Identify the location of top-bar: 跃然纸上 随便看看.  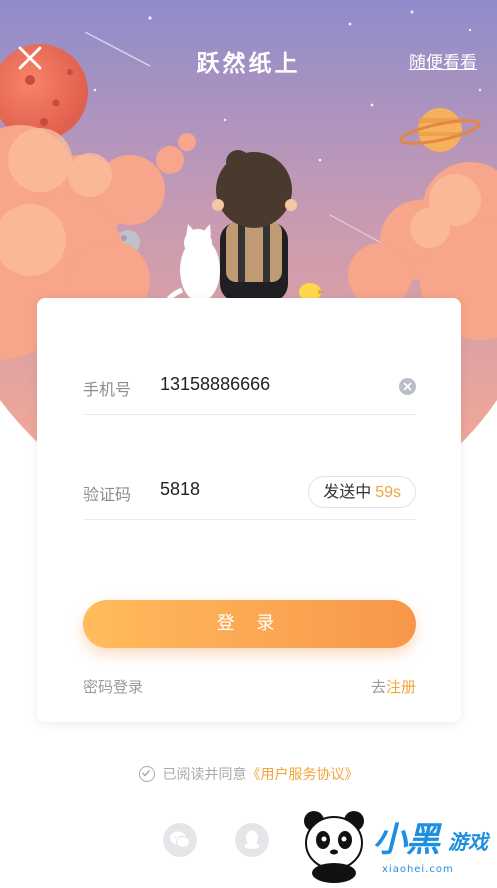
(248, 60).